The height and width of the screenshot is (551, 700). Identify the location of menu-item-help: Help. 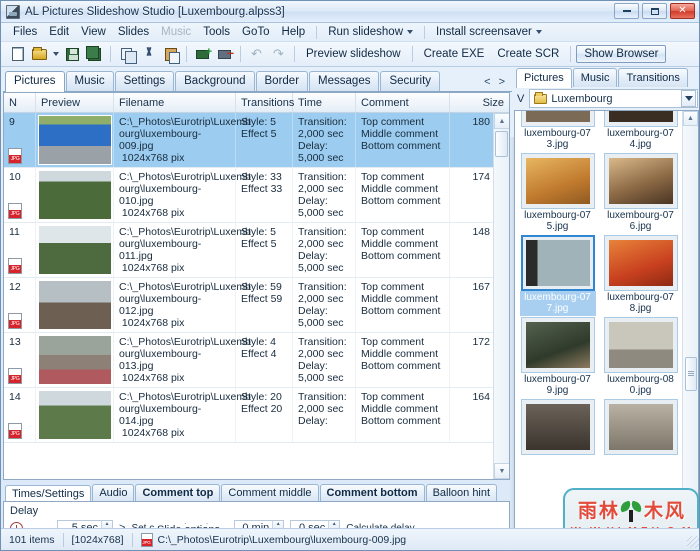
(294, 32).